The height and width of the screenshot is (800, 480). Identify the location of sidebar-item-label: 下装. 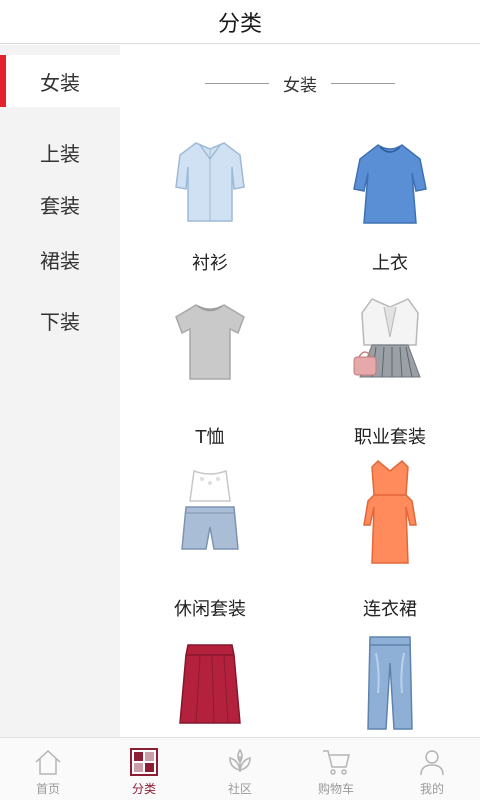
(60, 321).